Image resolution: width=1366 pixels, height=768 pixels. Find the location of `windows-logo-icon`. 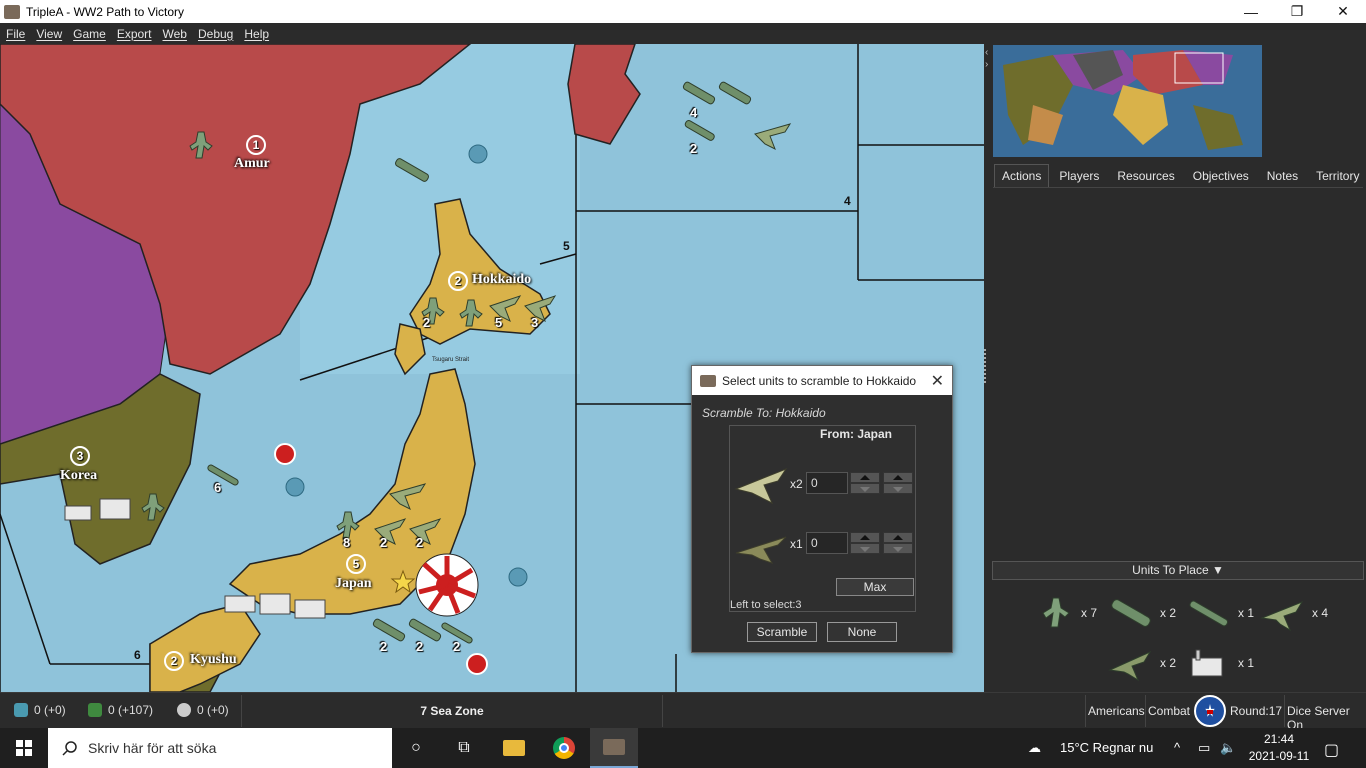

windows-logo-icon is located at coordinates (24, 748).